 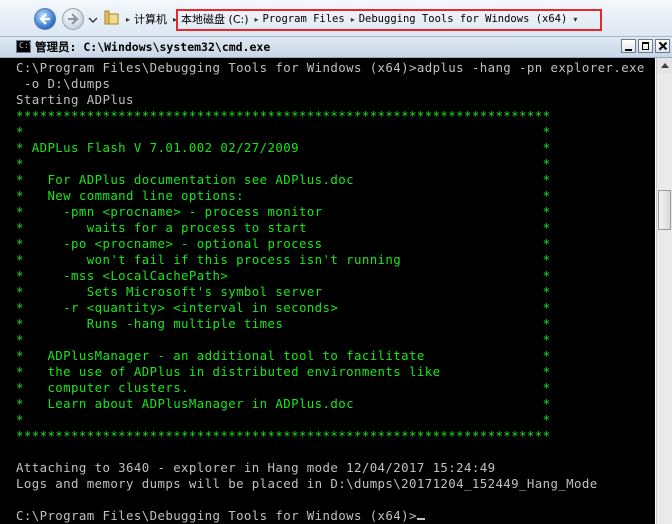 What do you see at coordinates (128, 19) in the screenshot?
I see `chevron-right-icon: ▸` at bounding box center [128, 19].